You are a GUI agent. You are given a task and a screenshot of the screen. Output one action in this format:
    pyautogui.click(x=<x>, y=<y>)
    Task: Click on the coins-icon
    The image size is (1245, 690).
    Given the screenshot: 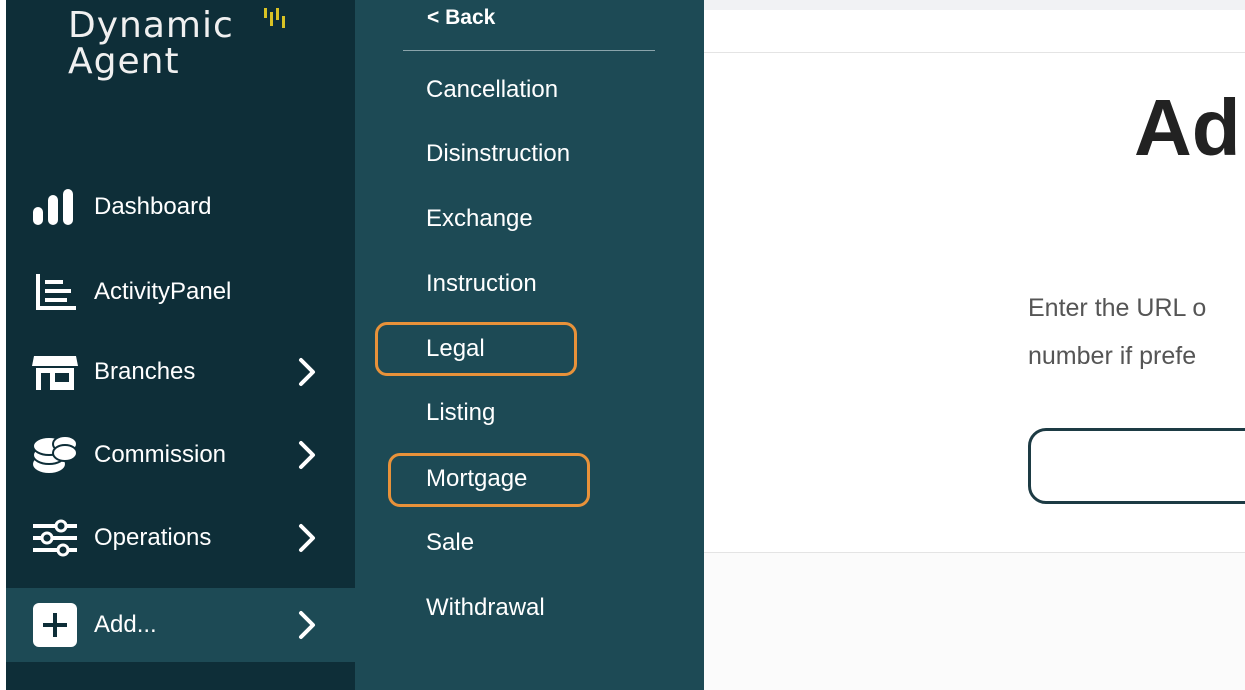 What is the action you would take?
    pyautogui.click(x=55, y=455)
    